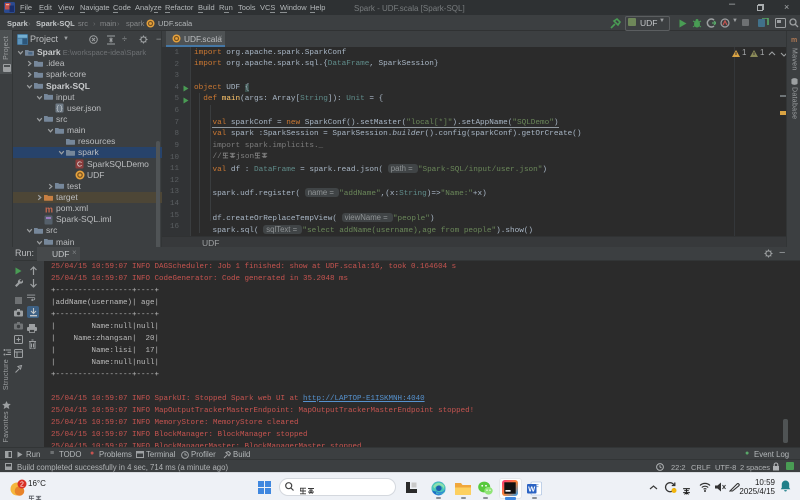 This screenshot has height=500, width=800. What do you see at coordinates (532, 488) in the screenshot?
I see `svg-text: W` at bounding box center [532, 488].